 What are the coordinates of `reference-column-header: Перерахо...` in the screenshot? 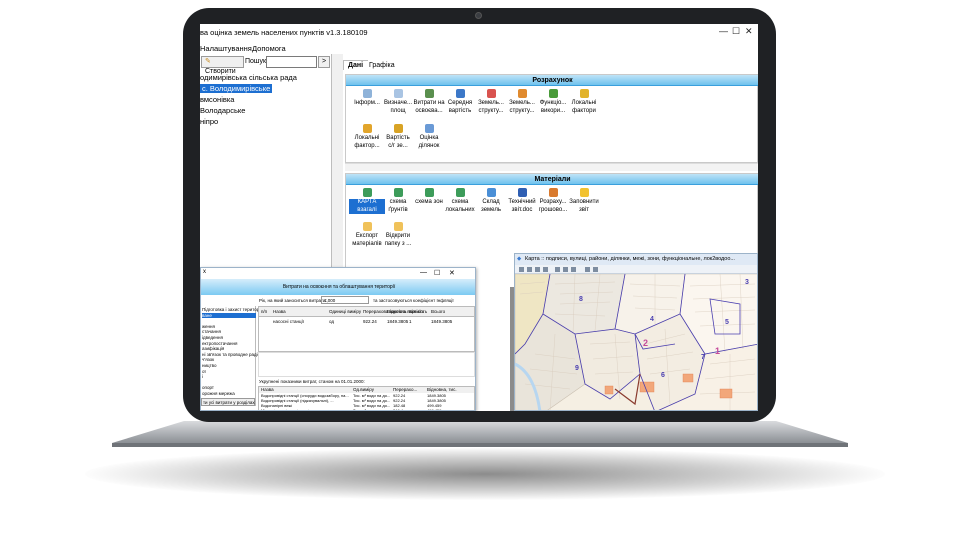 It's located at (405, 389).